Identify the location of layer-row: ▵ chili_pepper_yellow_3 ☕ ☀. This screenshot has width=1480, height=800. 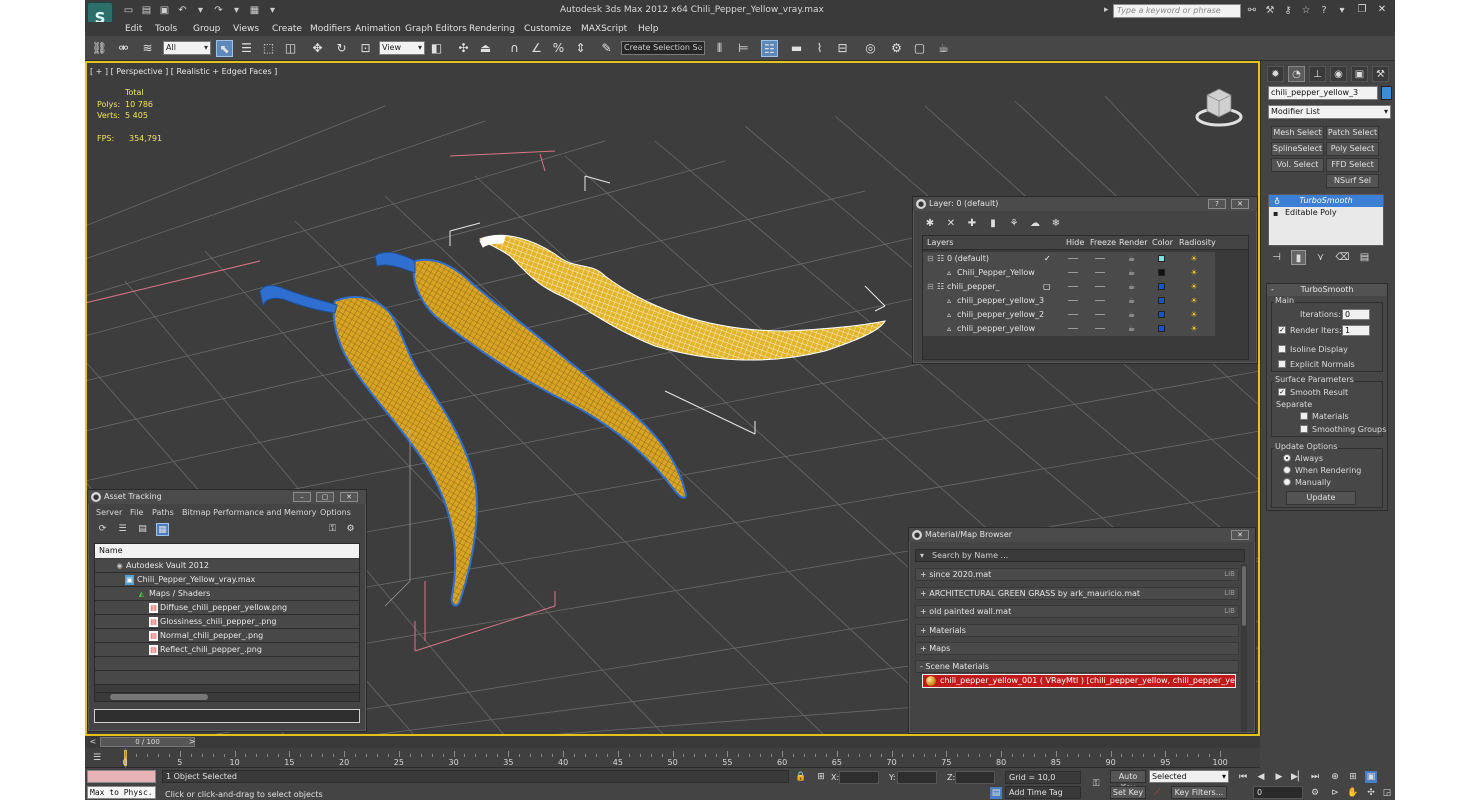
(1069, 301).